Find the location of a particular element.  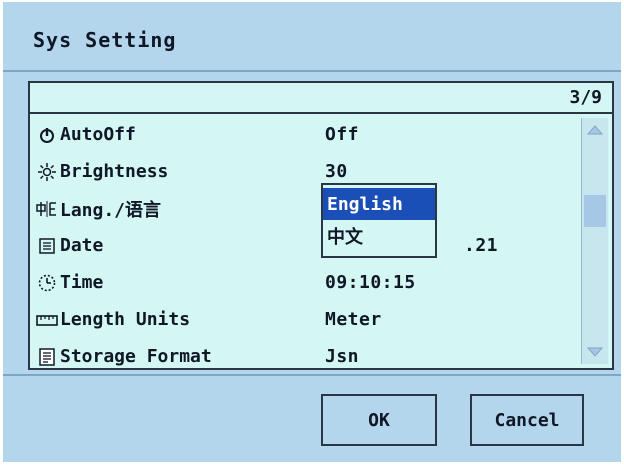

setting-value: 09:10:15 is located at coordinates (370, 282).